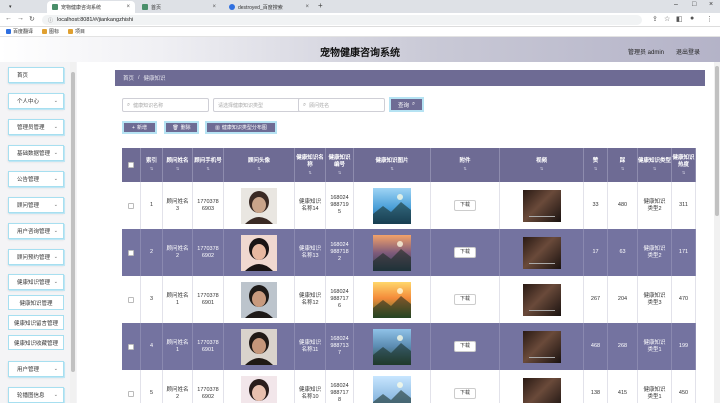 The image size is (720, 403). I want to click on sidebar-subitem: 健康知识收藏管理, so click(36, 342).